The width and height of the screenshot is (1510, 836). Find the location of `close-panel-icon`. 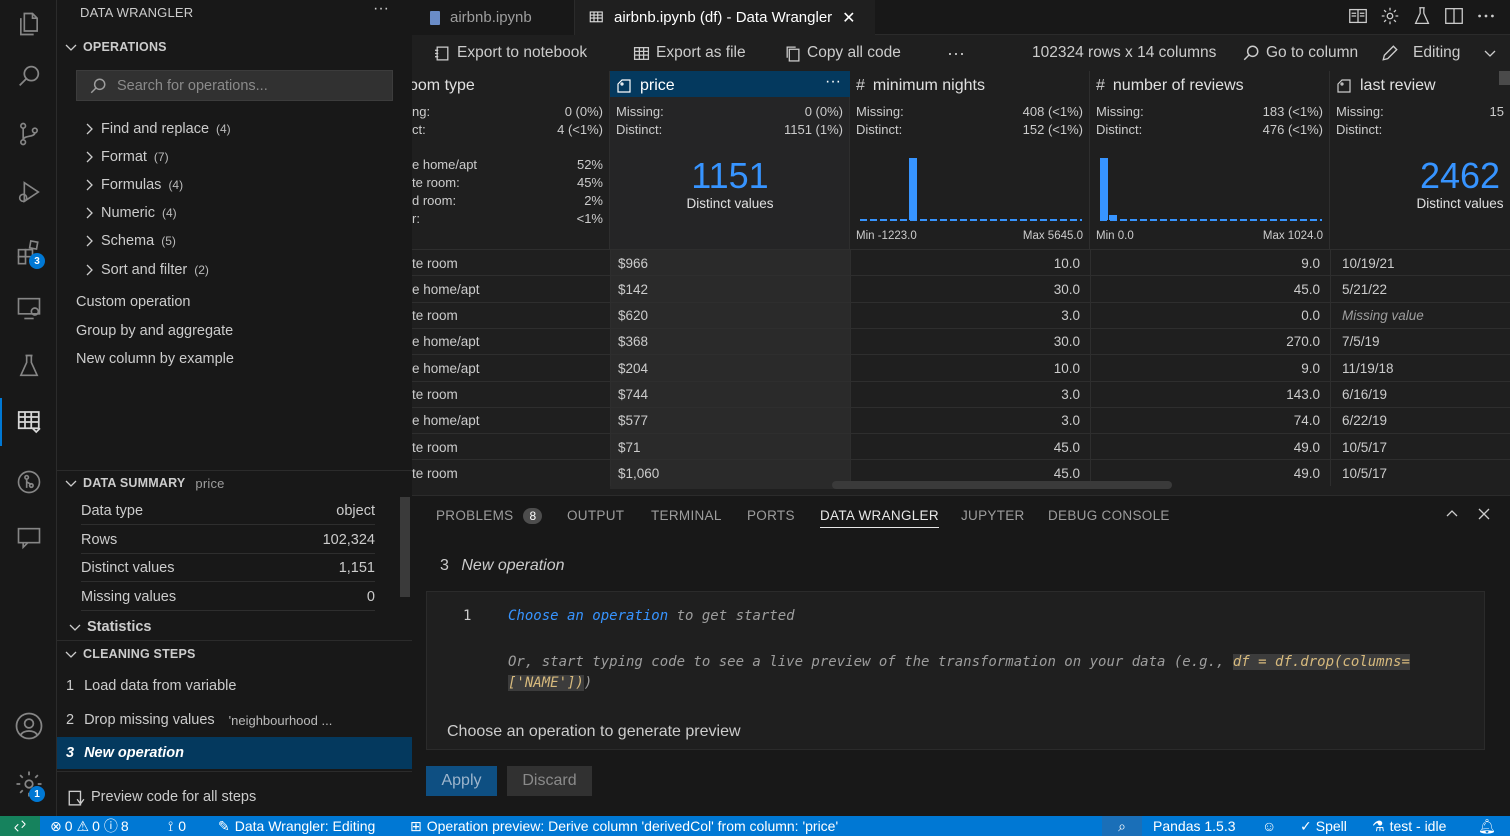

close-panel-icon is located at coordinates (1484, 514).